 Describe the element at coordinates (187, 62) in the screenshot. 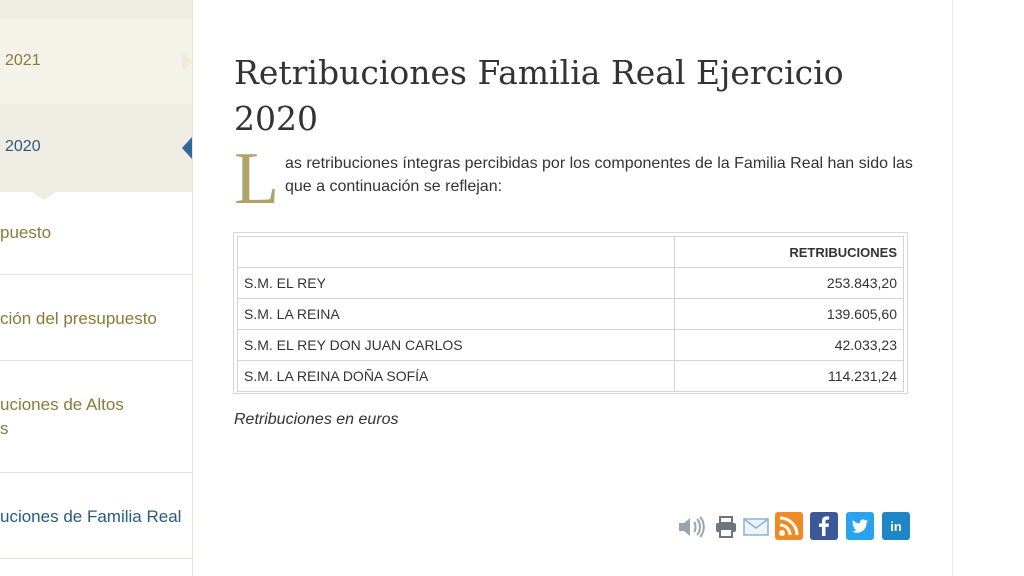

I see `collapsed-arrow-icon` at that location.